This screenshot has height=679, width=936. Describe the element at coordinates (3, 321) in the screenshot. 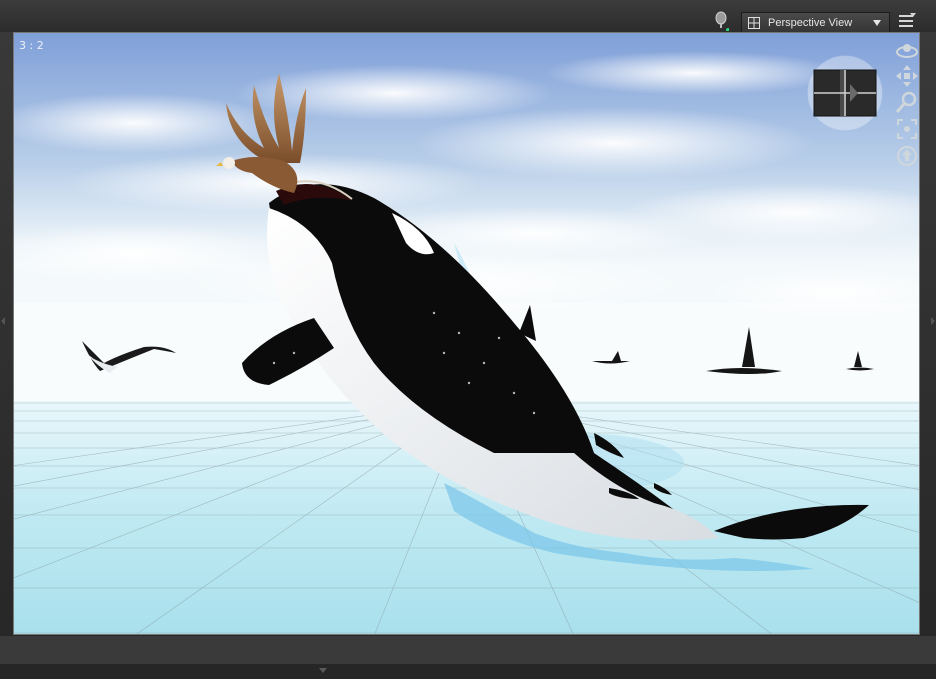

I see `left-collapse-handle-icon` at that location.